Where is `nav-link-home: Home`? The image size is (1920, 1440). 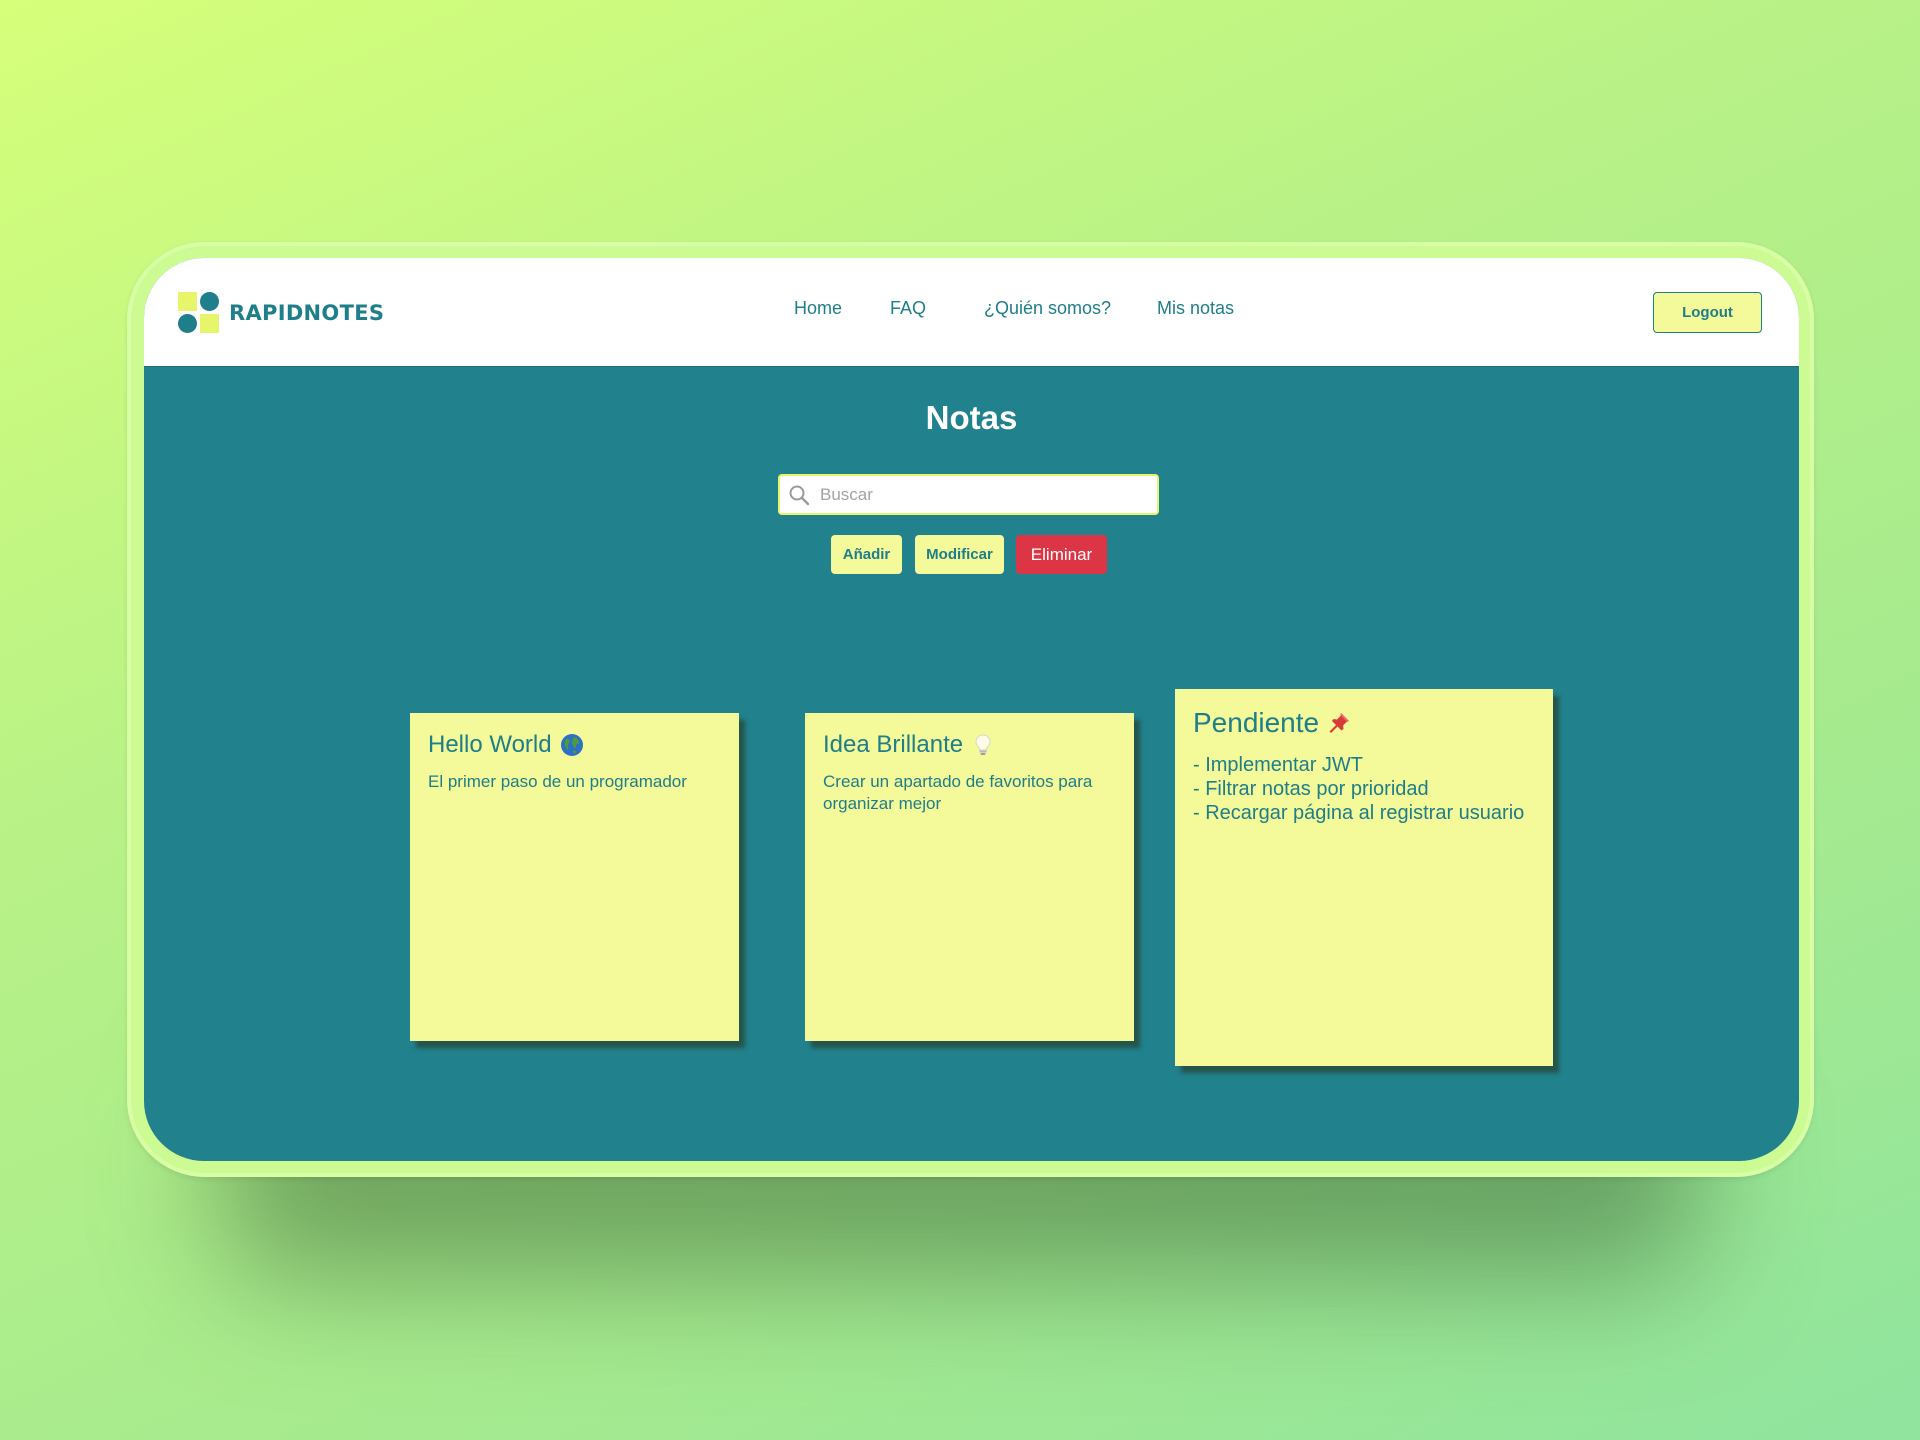
nav-link-home: Home is located at coordinates (818, 308).